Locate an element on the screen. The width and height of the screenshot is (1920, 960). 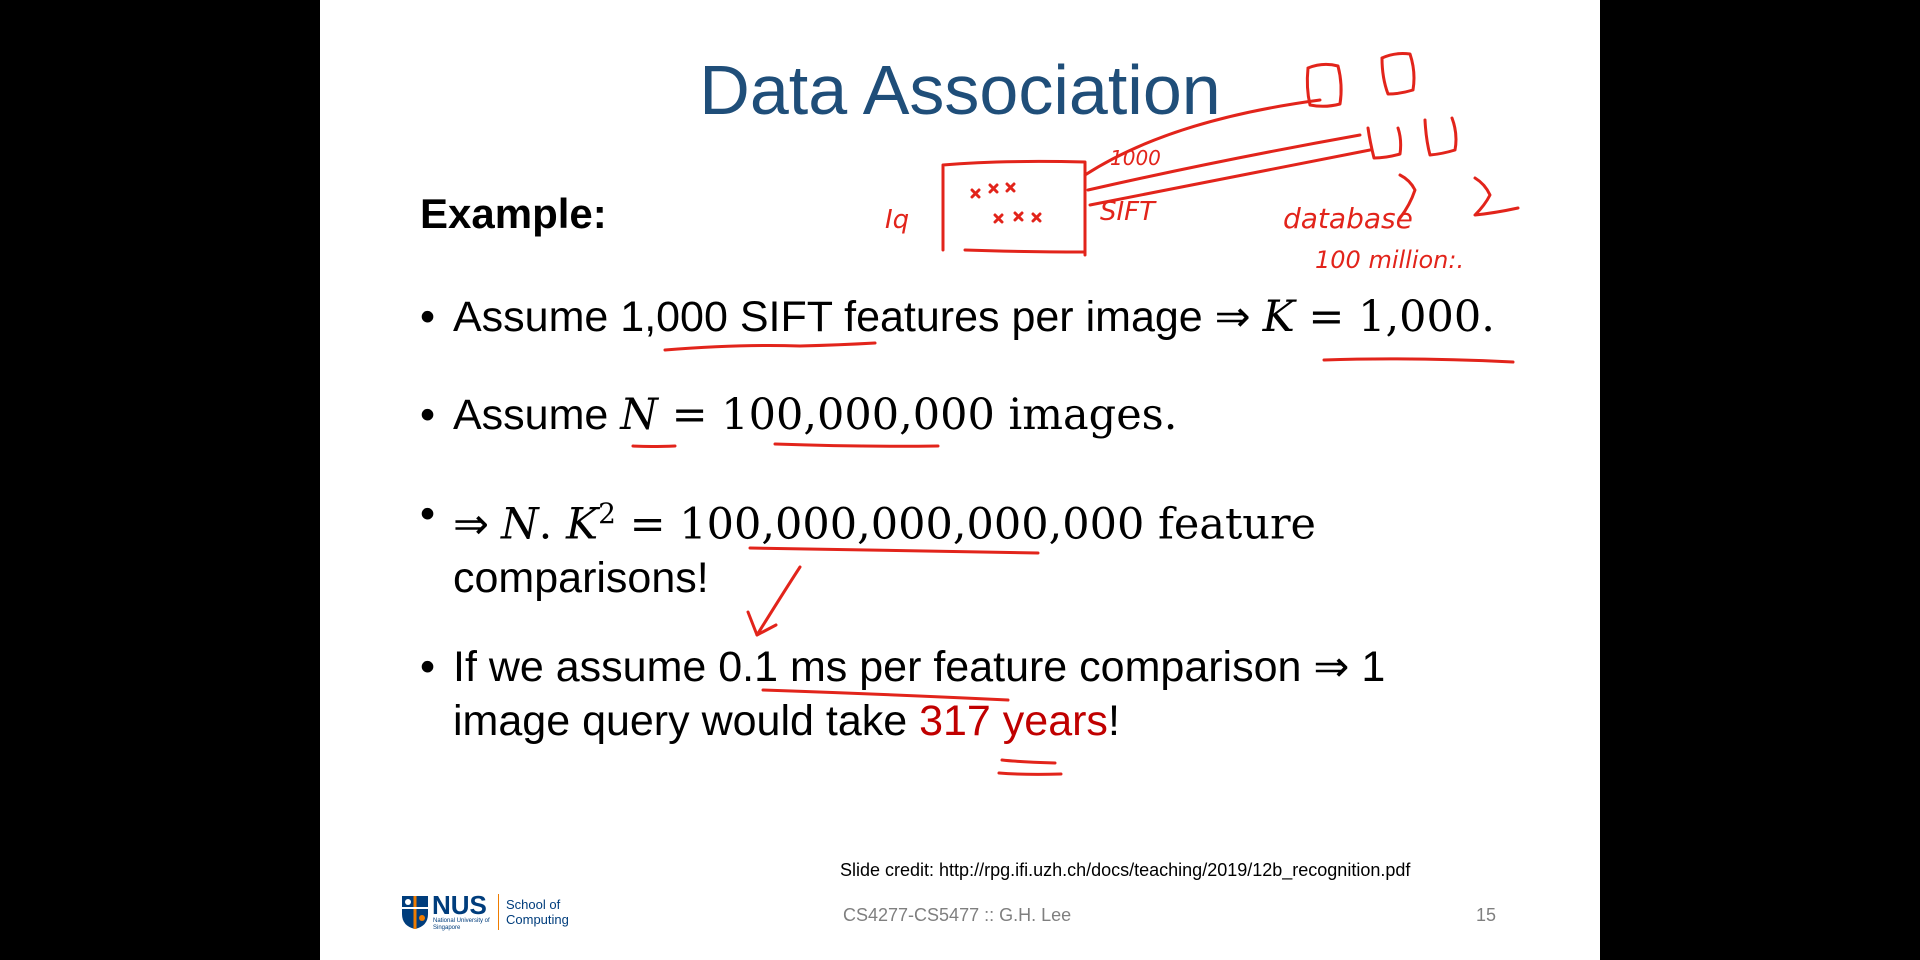
underline-100m is located at coordinates (856, 445).